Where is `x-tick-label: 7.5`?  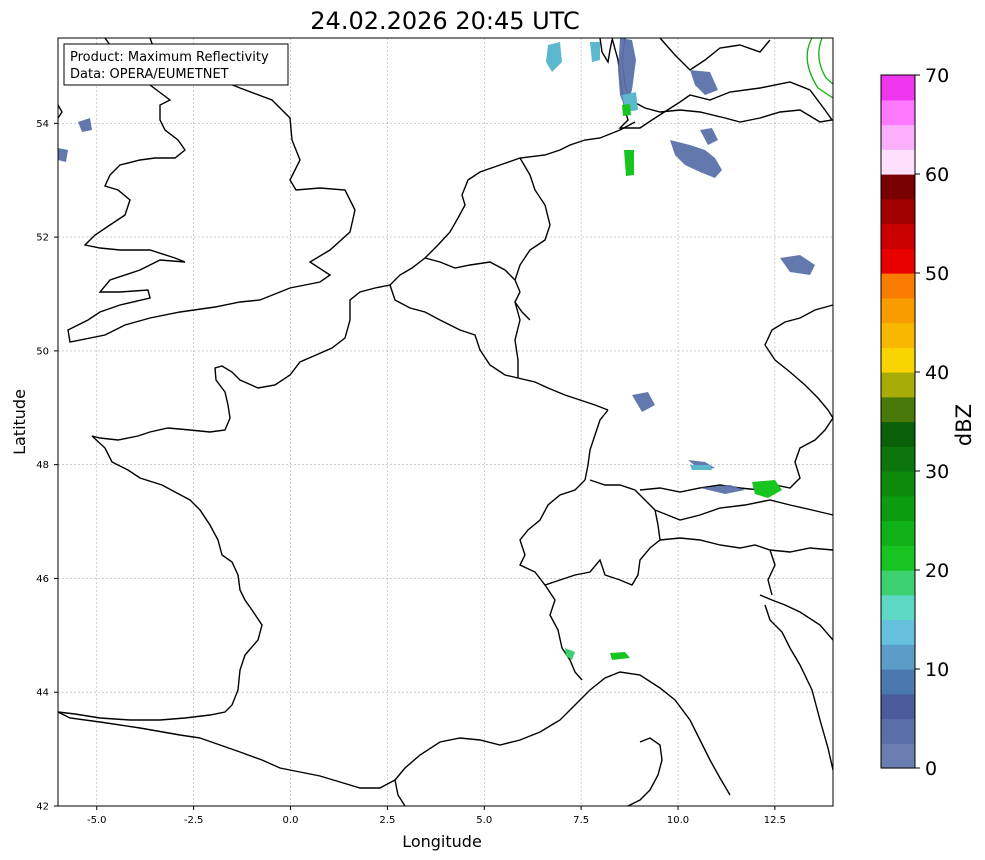
x-tick-label: 7.5 is located at coordinates (581, 820).